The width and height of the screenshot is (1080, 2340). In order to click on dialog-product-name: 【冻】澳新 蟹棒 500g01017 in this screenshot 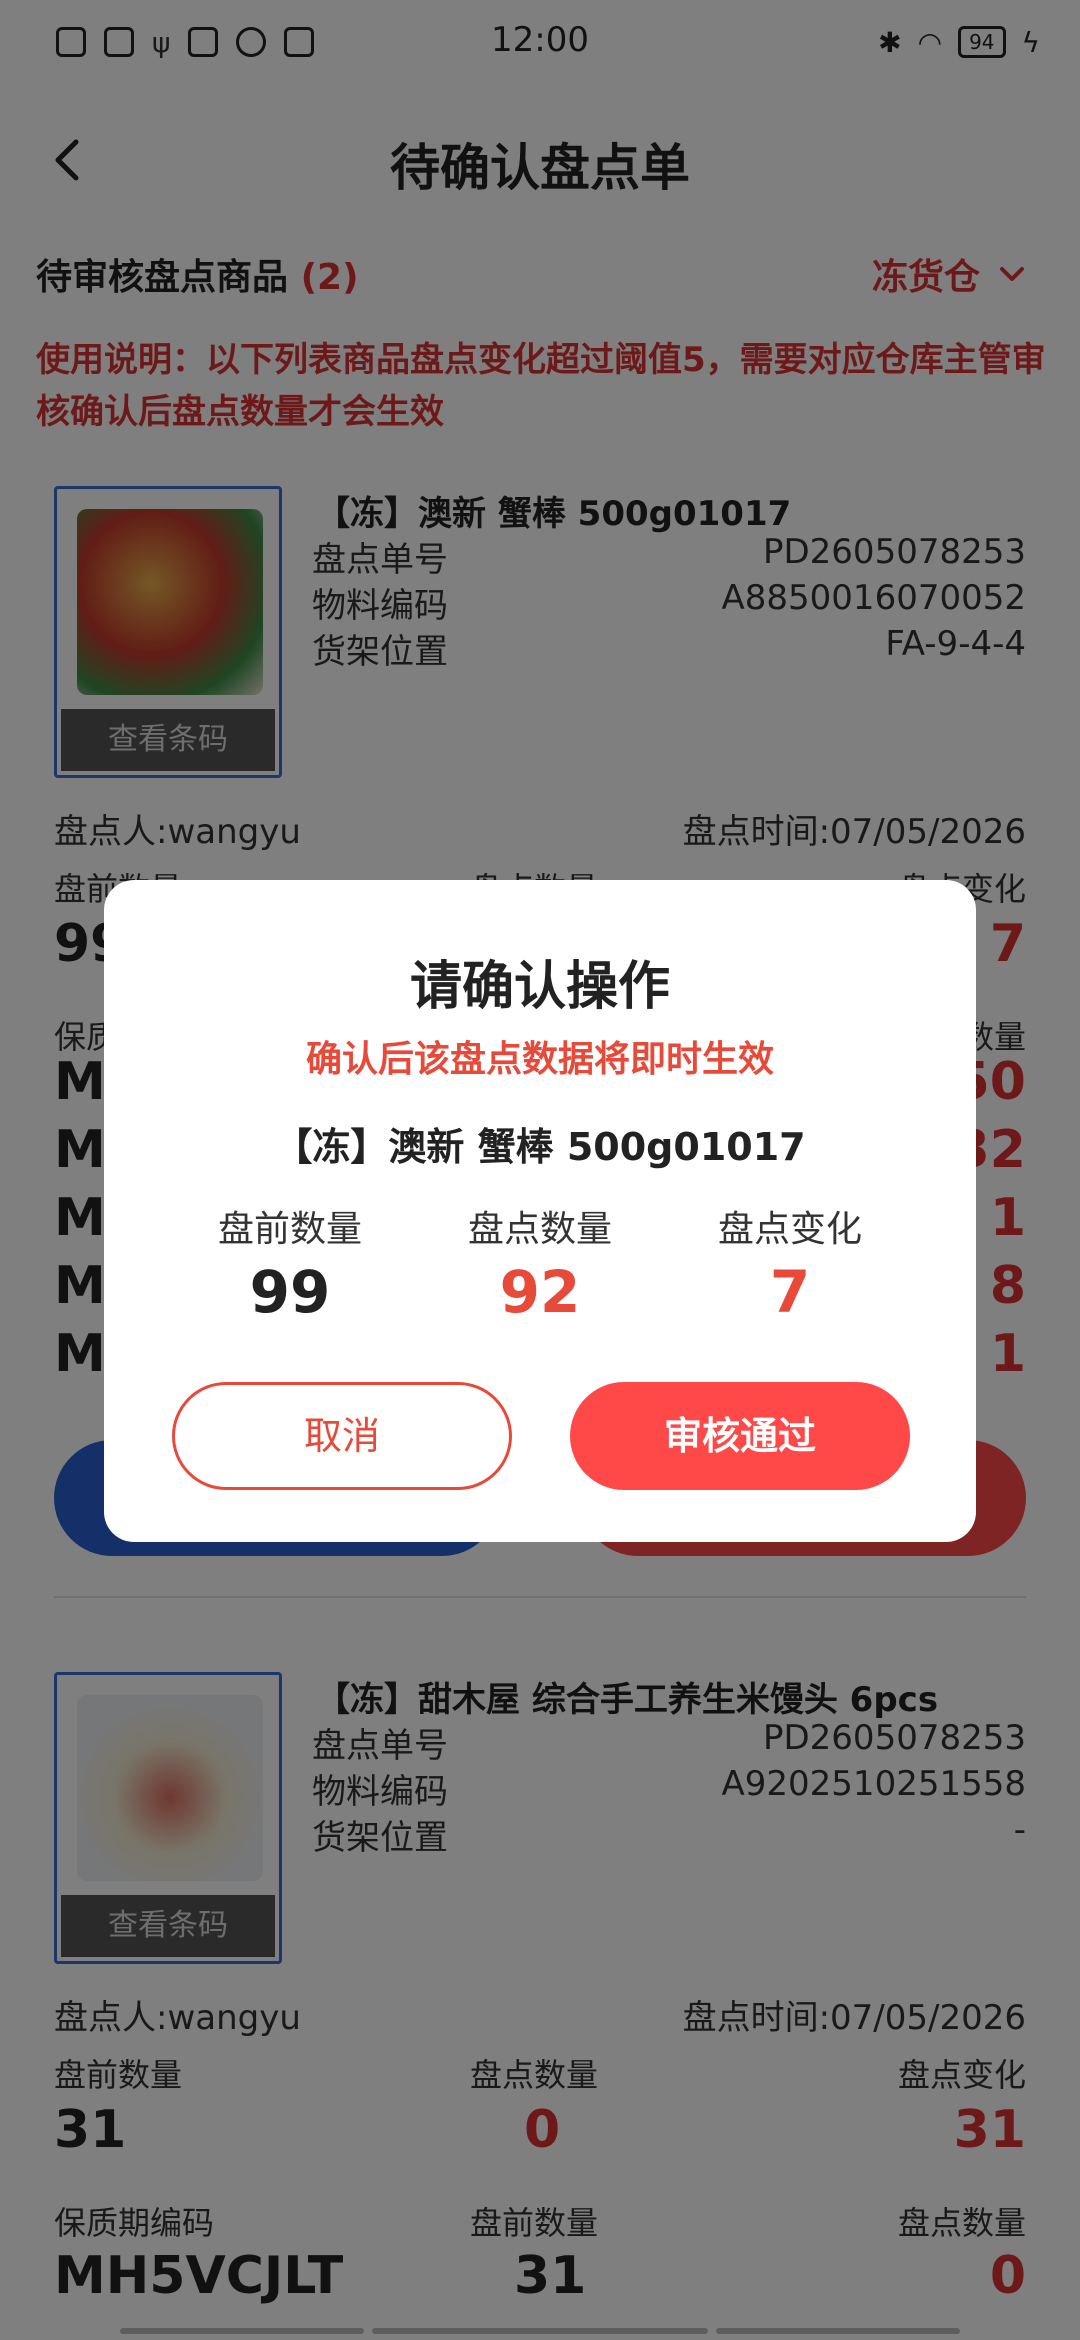, I will do `click(540, 1147)`.